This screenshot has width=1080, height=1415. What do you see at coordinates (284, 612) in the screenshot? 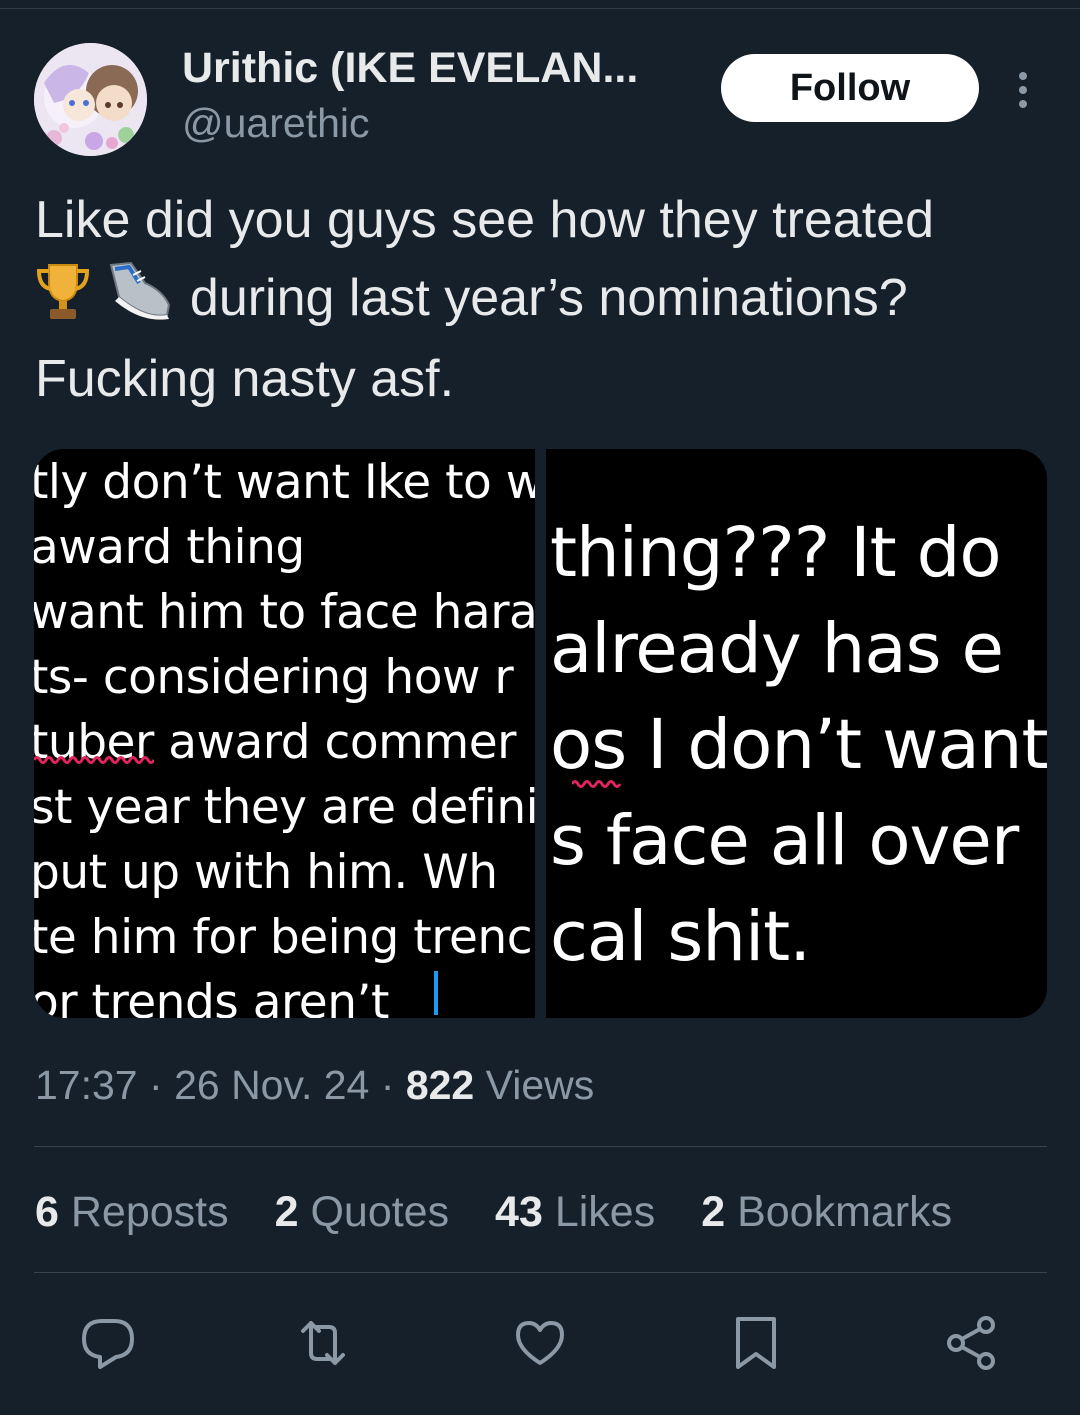
I see `media-left-line: want him to face hara` at bounding box center [284, 612].